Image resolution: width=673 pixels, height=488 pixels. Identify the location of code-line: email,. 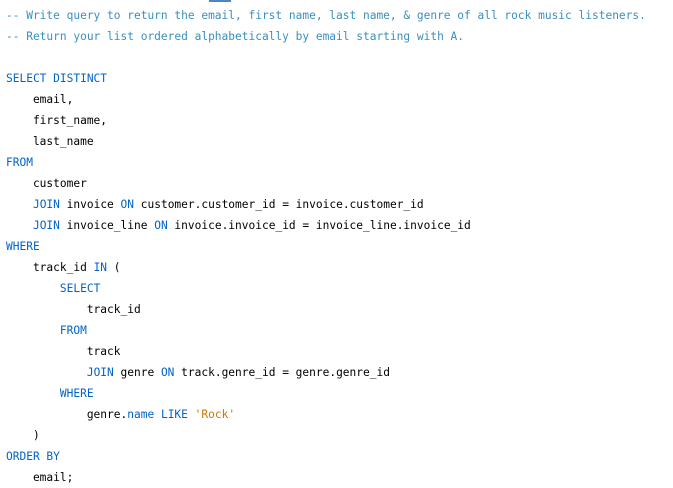
(39, 99).